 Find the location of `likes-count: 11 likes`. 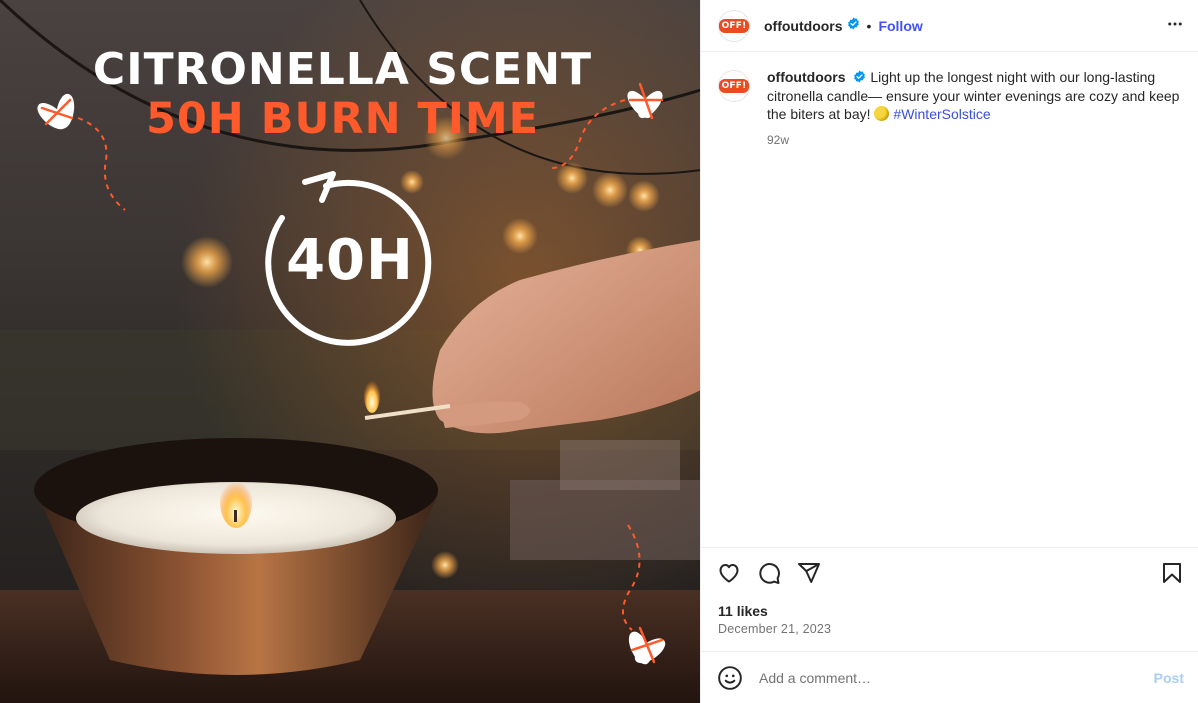

likes-count: 11 likes is located at coordinates (743, 611).